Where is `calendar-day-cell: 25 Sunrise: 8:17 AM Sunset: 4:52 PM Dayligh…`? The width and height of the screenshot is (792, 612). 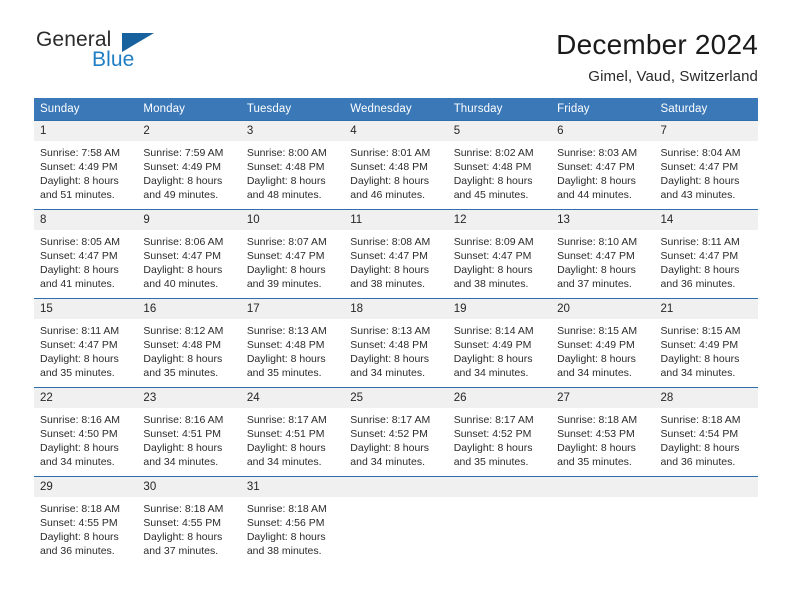 calendar-day-cell: 25 Sunrise: 8:17 AM Sunset: 4:52 PM Dayligh… is located at coordinates (396, 432).